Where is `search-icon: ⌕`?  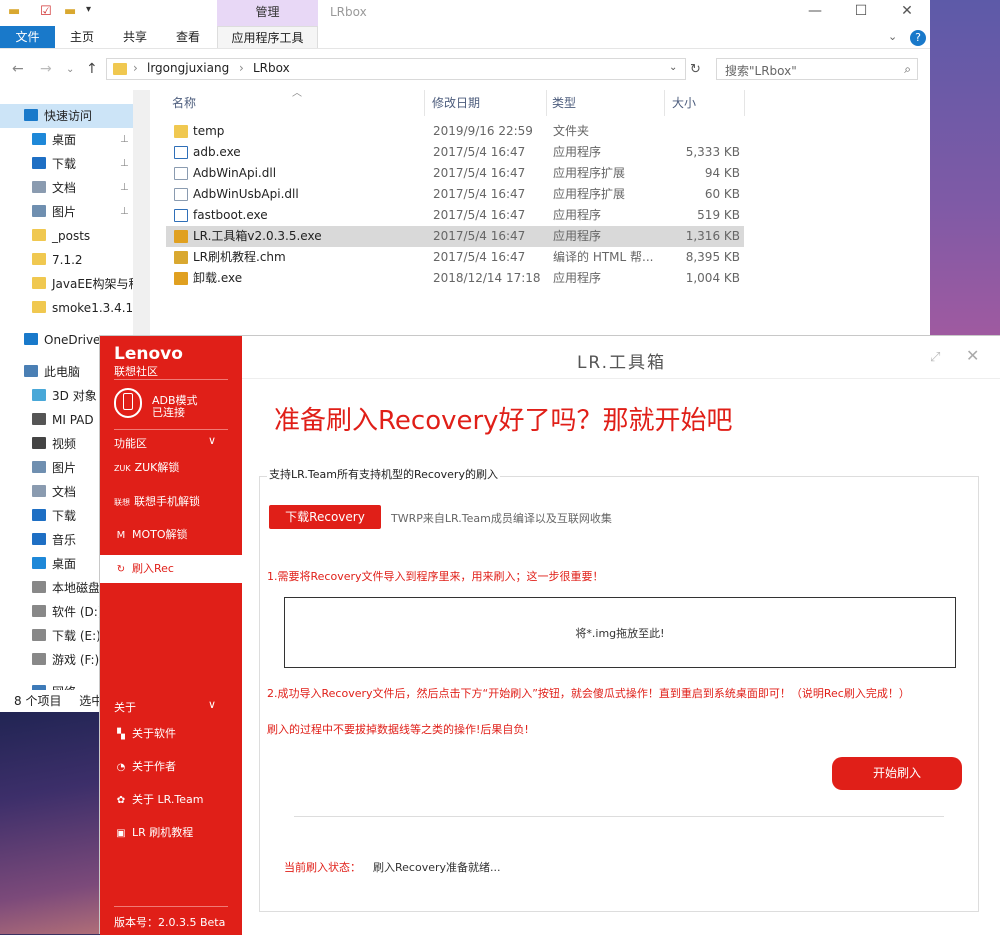 search-icon: ⌕ is located at coordinates (907, 69).